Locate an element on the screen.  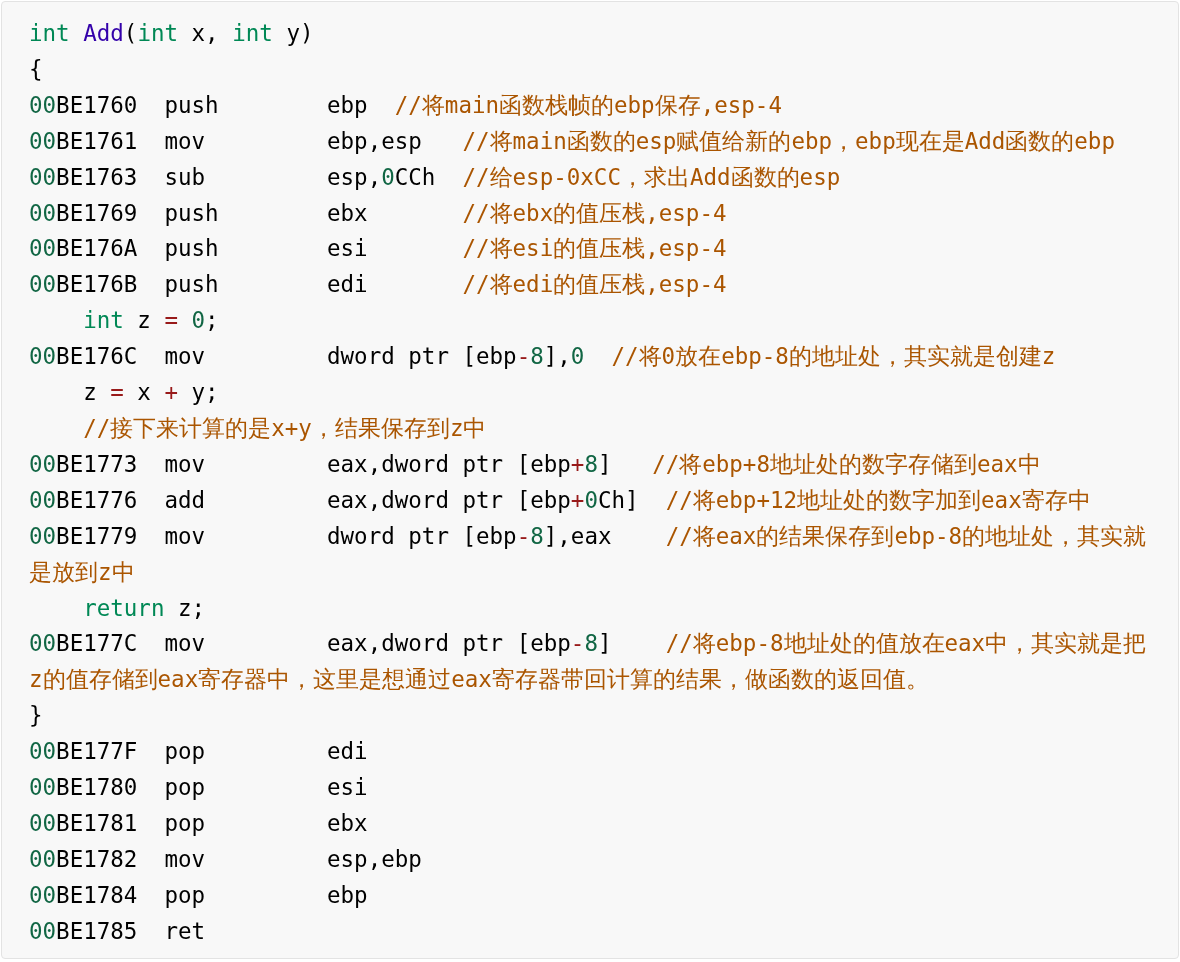
code-line: int z = 0; is located at coordinates (151, 321).